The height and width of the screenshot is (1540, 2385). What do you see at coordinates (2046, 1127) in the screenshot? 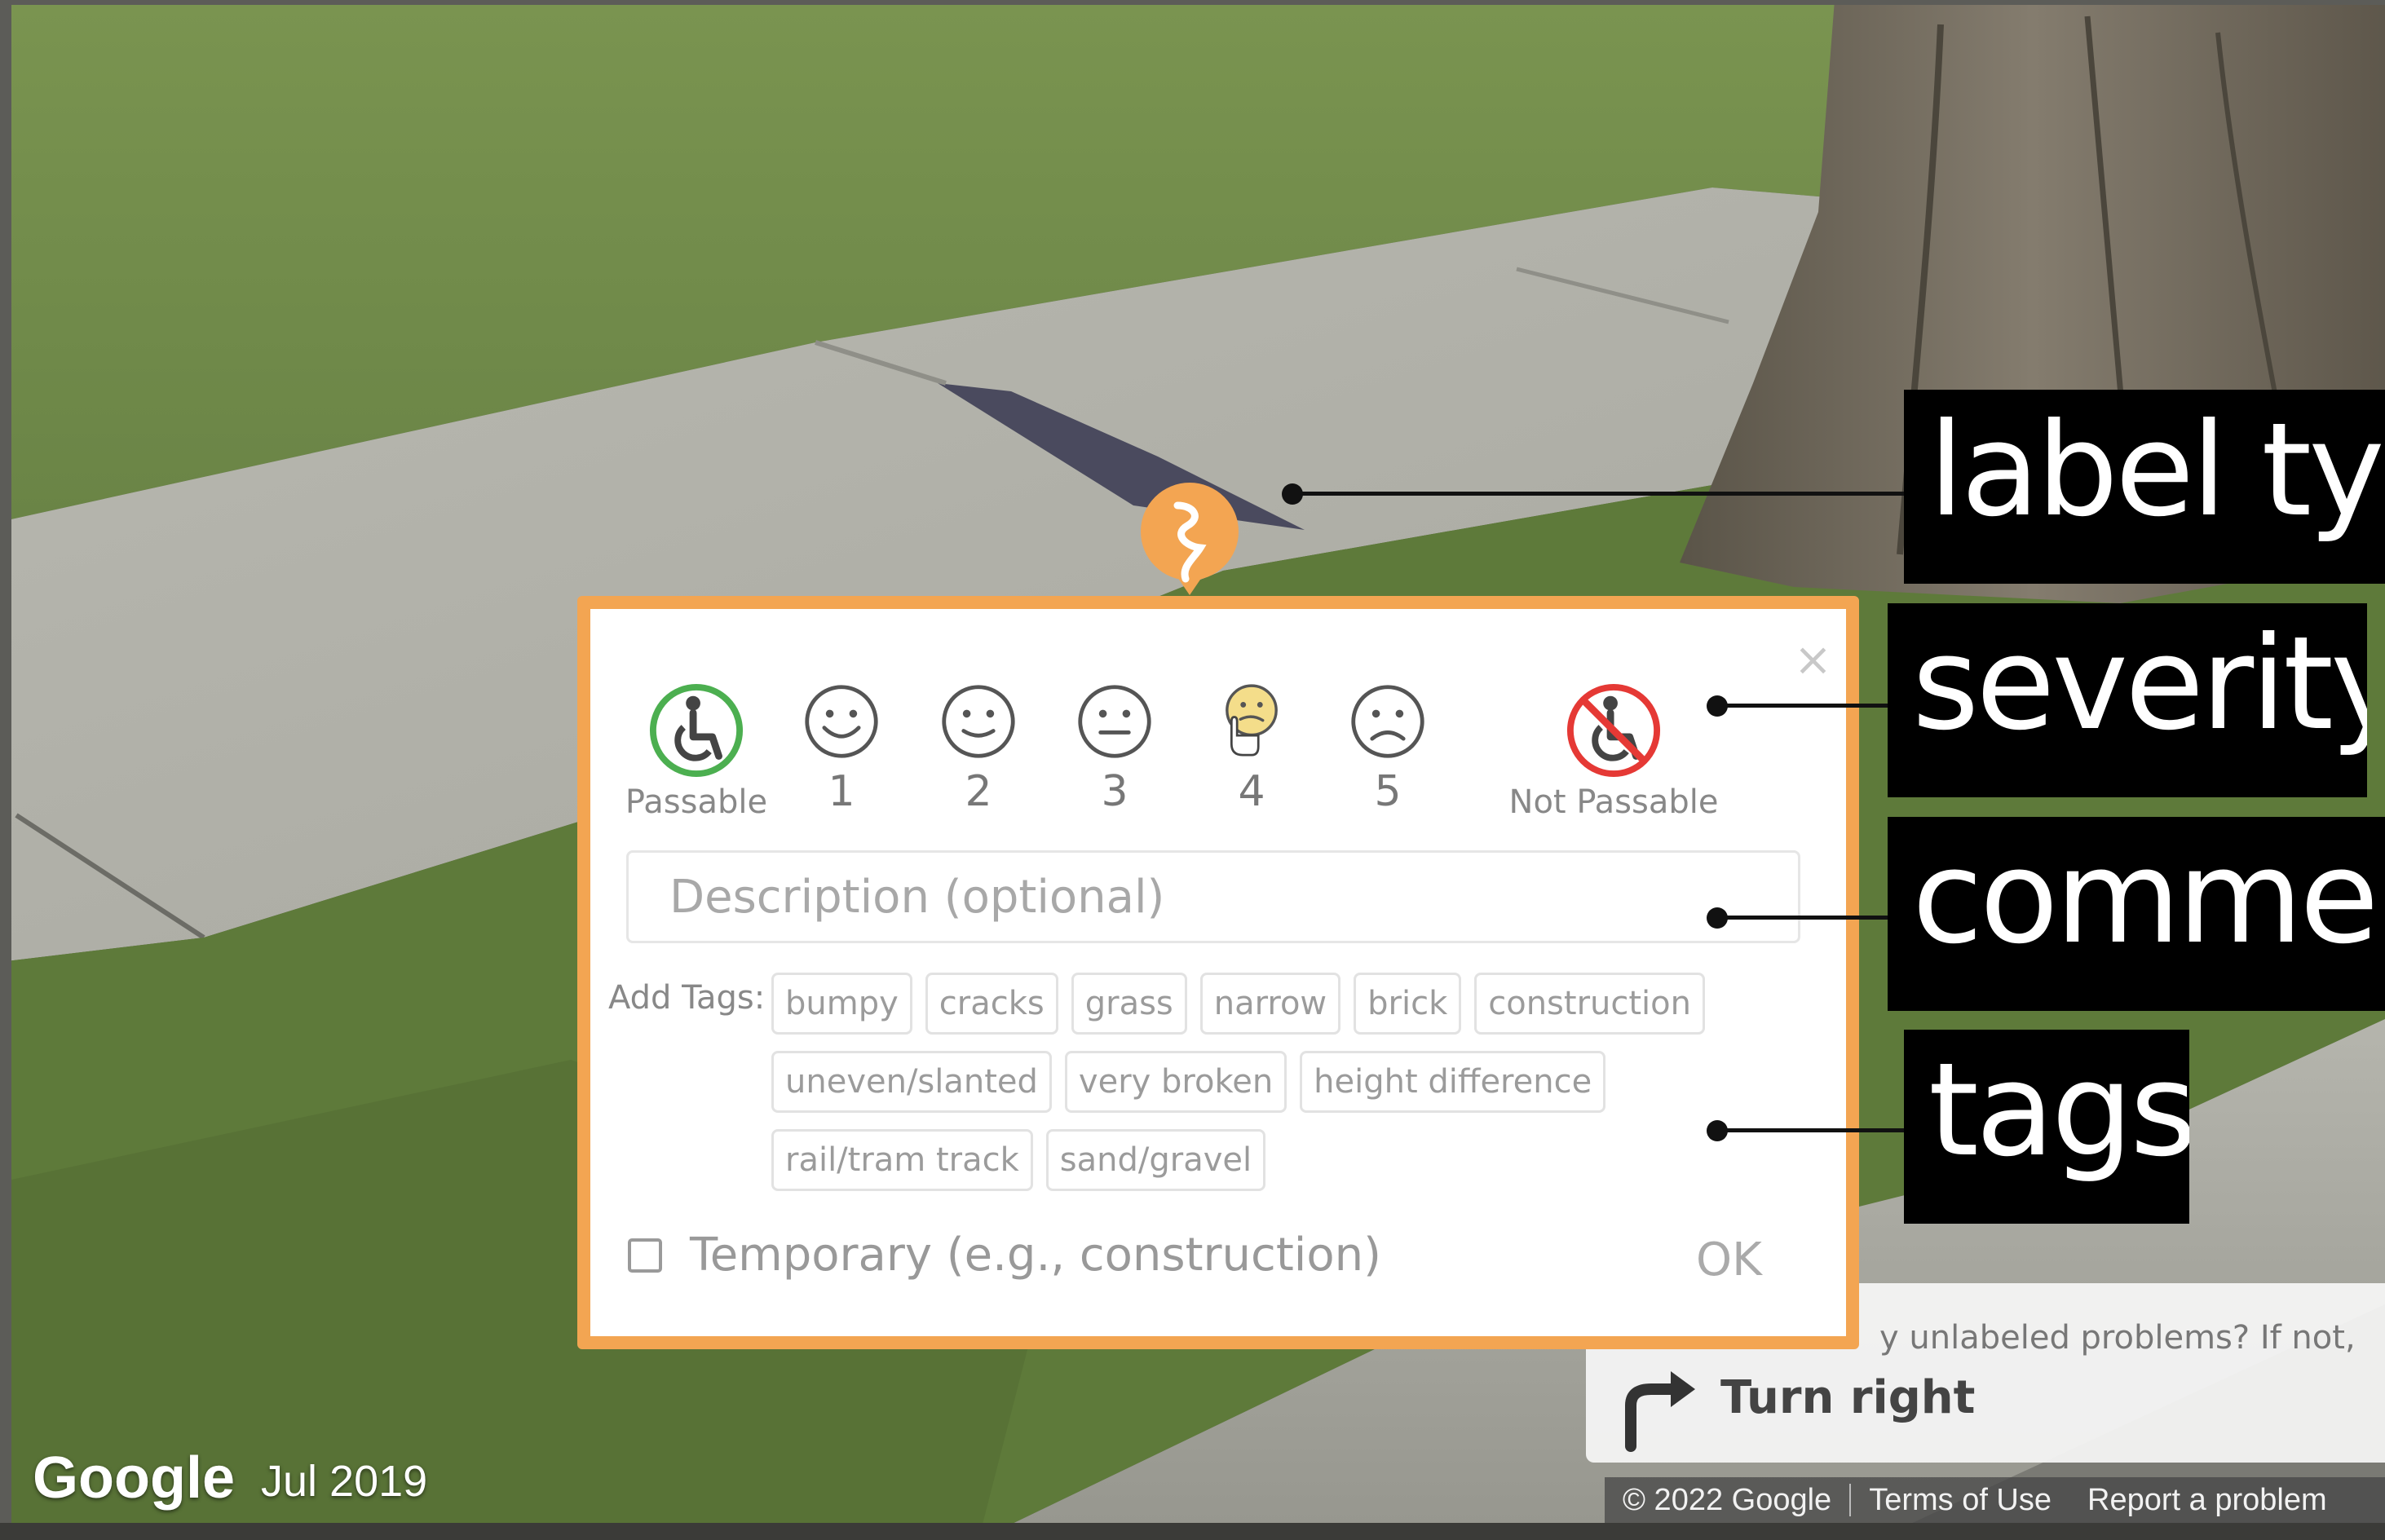
I see `callout-tags: tags` at bounding box center [2046, 1127].